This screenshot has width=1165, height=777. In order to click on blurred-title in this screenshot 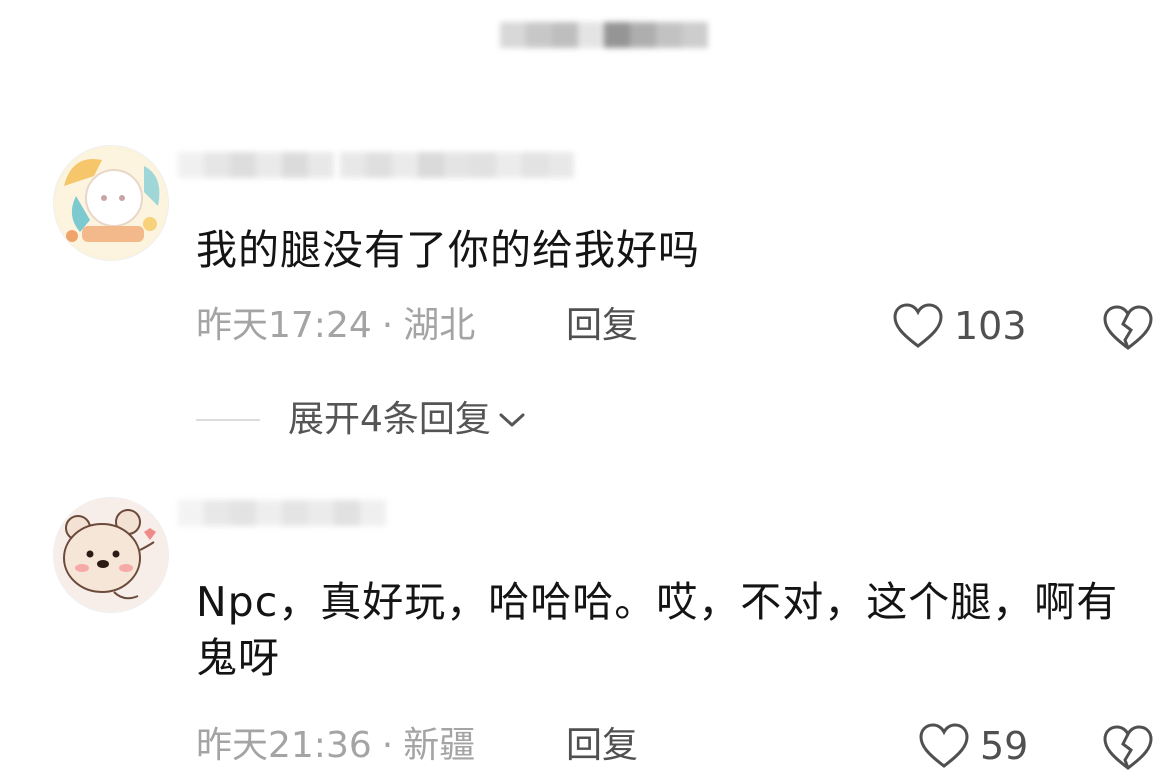, I will do `click(604, 35)`.